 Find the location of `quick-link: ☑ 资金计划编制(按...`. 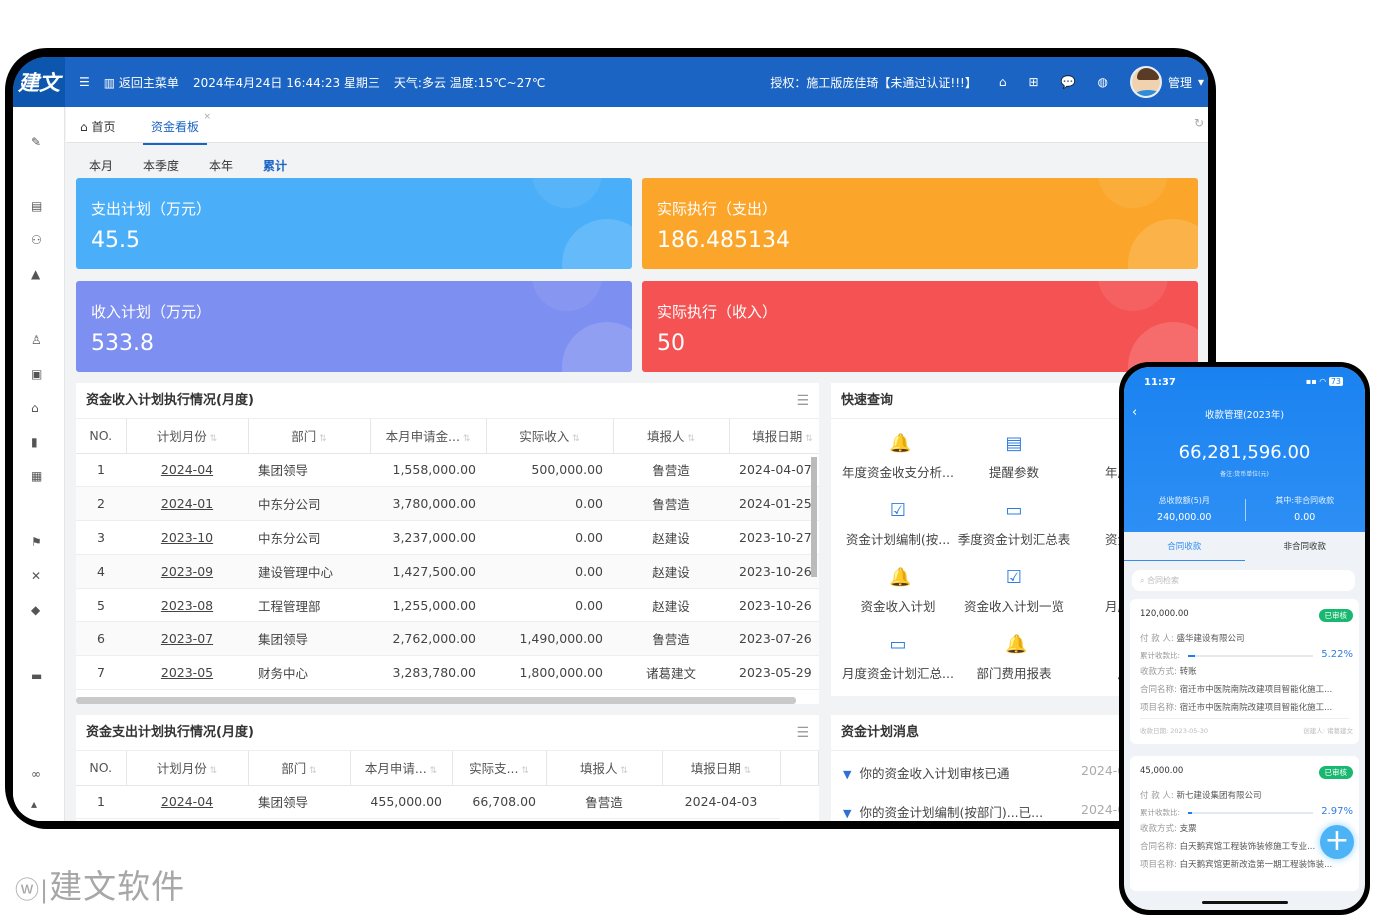

quick-link: ☑ 资金计划编制(按... is located at coordinates (898, 524).